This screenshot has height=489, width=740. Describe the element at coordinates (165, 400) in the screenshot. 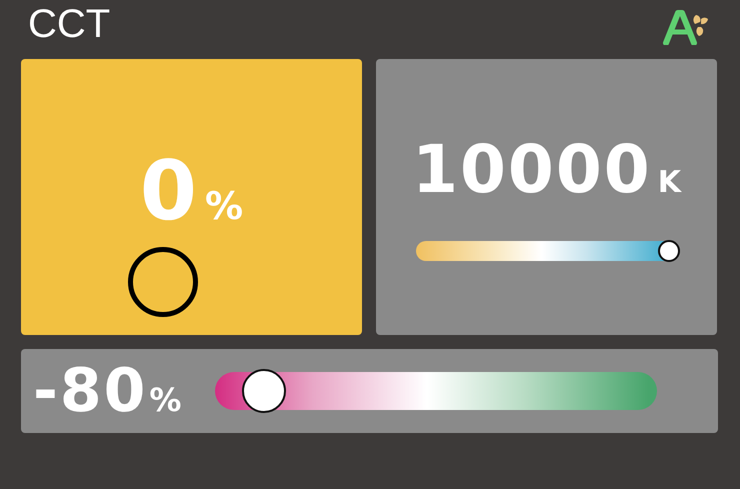

I see `tint-unit: %` at that location.